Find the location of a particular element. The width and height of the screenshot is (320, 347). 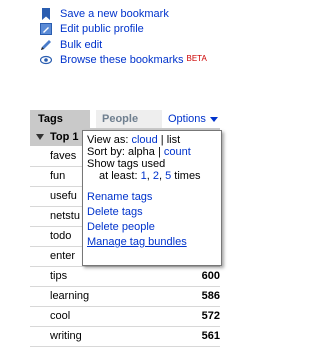

pencil-icon is located at coordinates (46, 45).